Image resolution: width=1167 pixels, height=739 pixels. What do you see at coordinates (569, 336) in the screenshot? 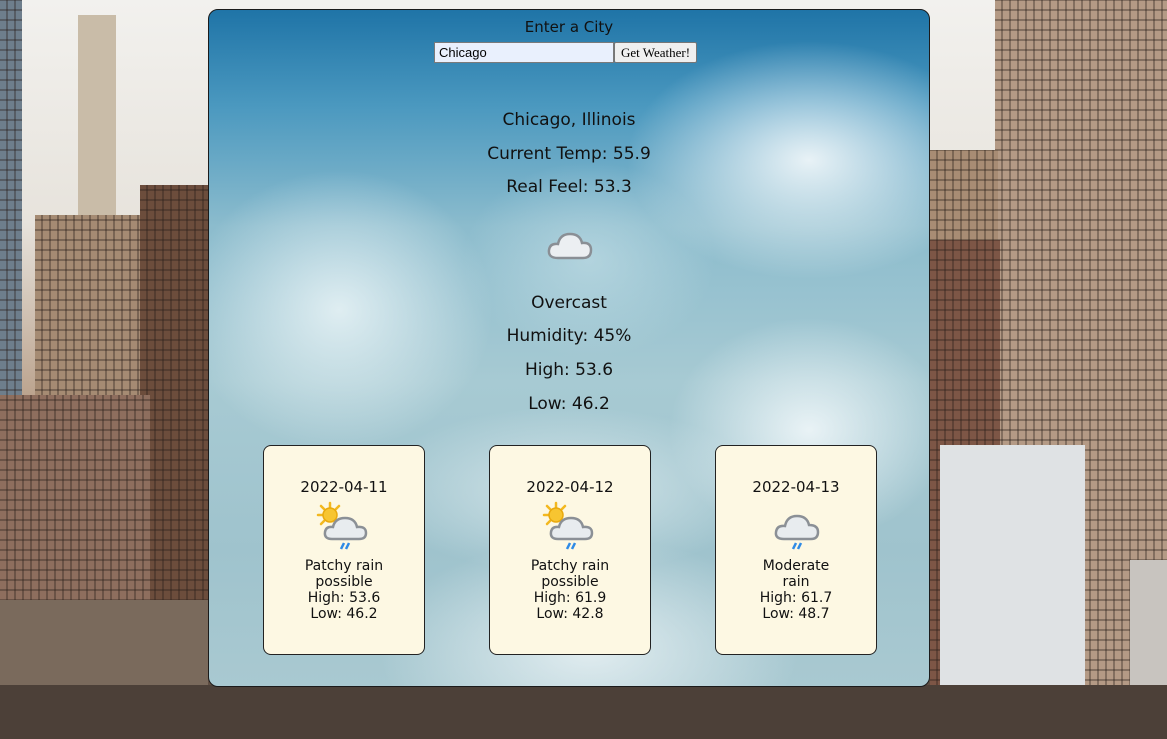
I see `humidity: Humidity: 45%` at bounding box center [569, 336].